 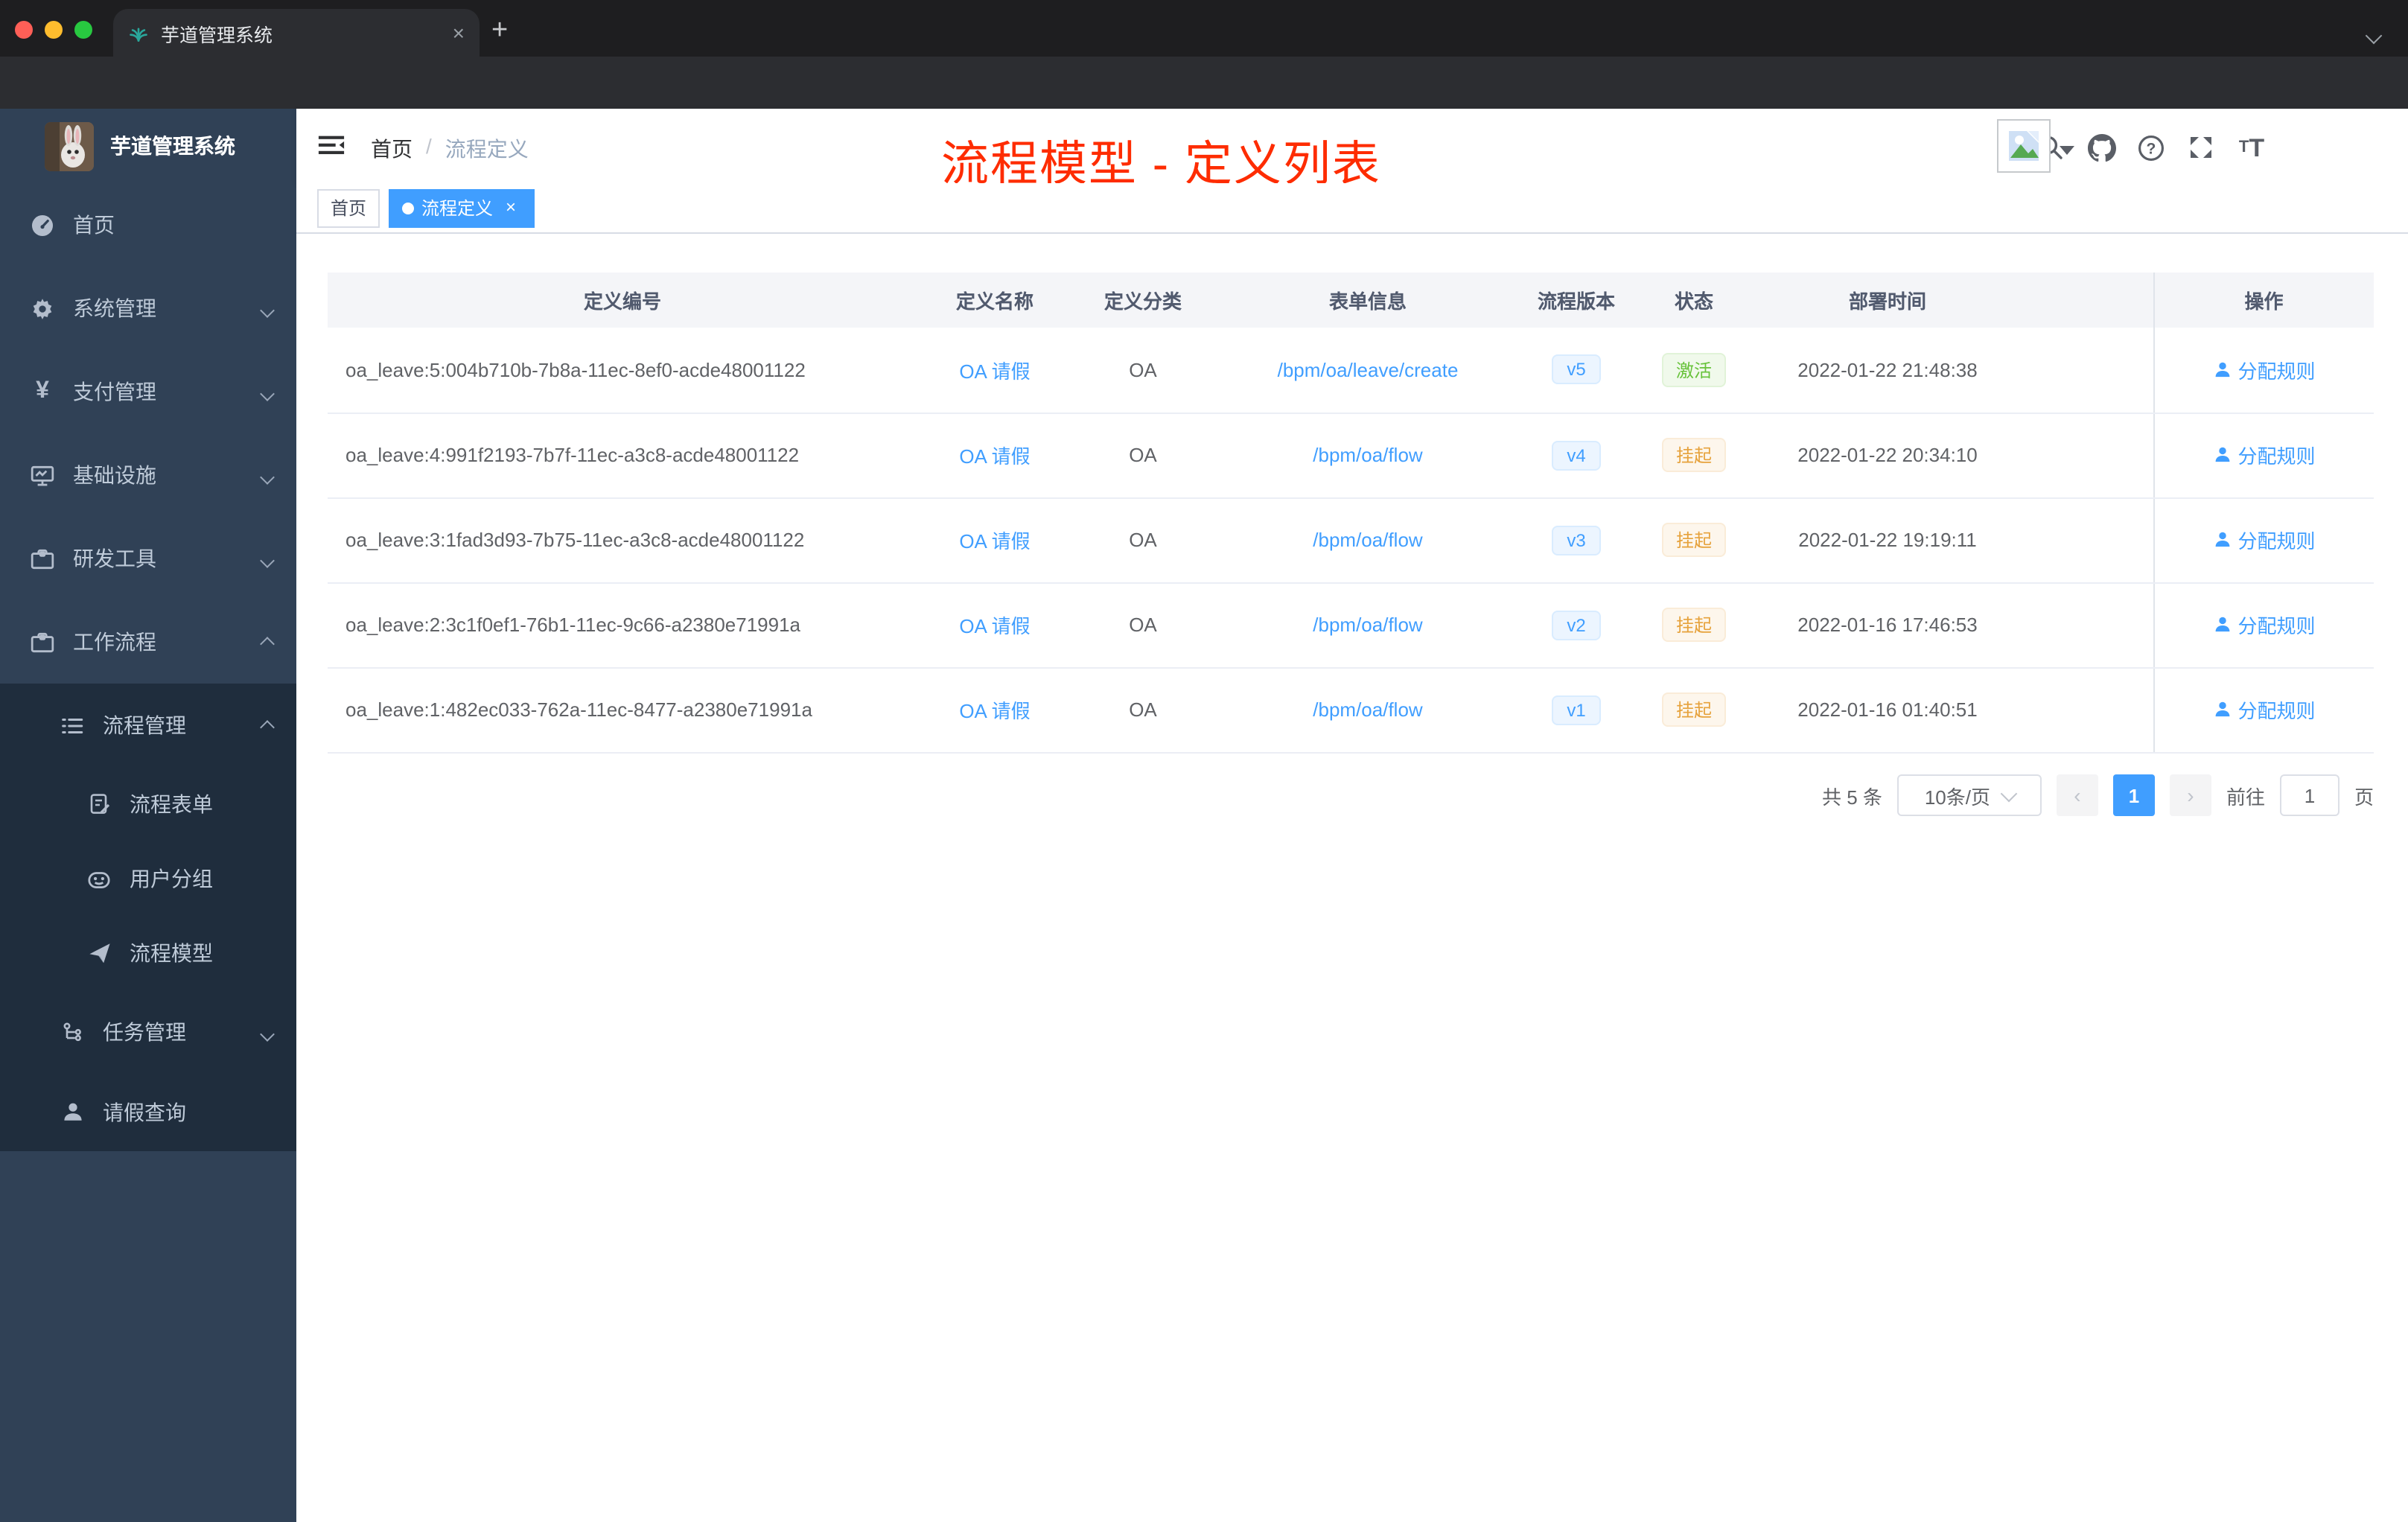 What do you see at coordinates (42, 225) in the screenshot?
I see `dashboard-icon` at bounding box center [42, 225].